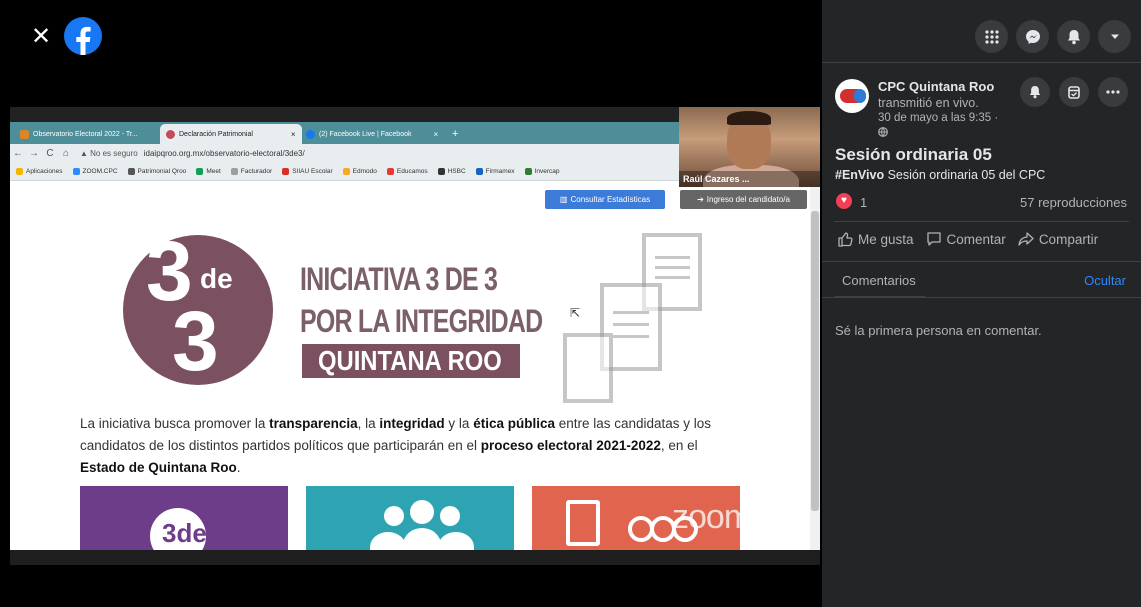 This screenshot has width=1141, height=607. What do you see at coordinates (1114, 36) in the screenshot?
I see `account-menu-icon` at bounding box center [1114, 36].